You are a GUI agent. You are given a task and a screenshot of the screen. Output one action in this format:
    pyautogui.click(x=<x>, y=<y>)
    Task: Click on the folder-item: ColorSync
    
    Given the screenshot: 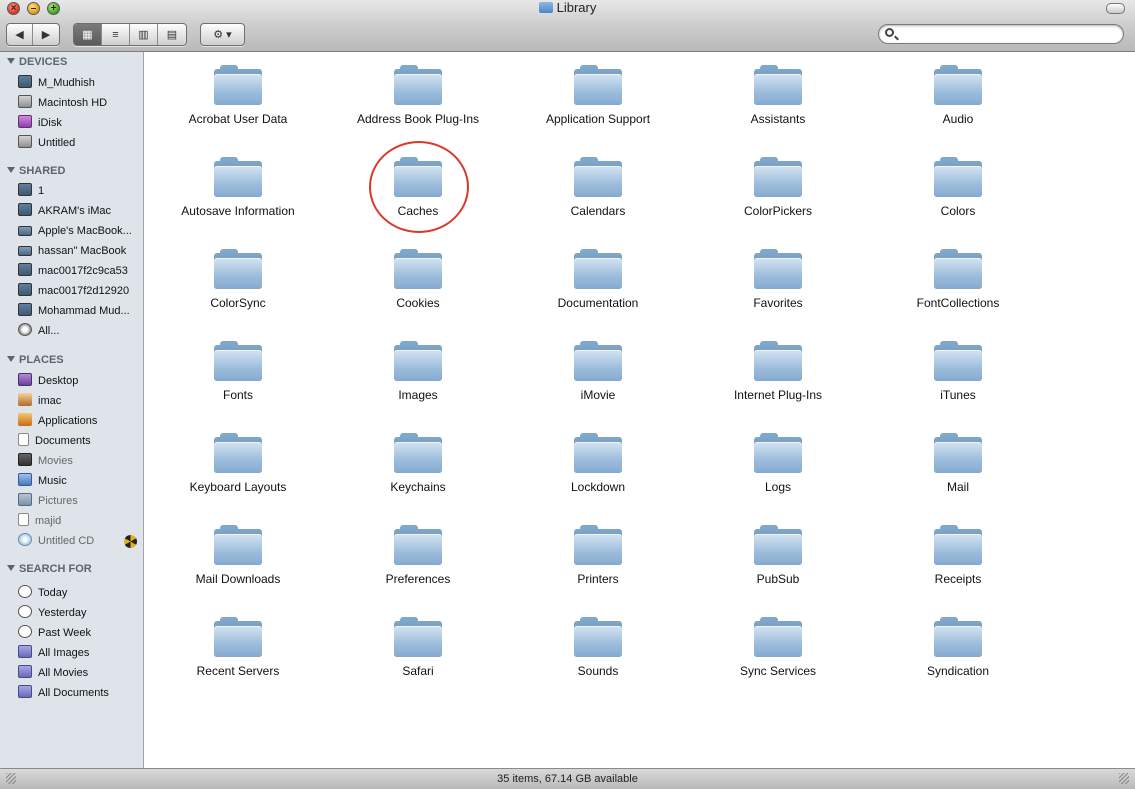 What is the action you would take?
    pyautogui.click(x=238, y=282)
    